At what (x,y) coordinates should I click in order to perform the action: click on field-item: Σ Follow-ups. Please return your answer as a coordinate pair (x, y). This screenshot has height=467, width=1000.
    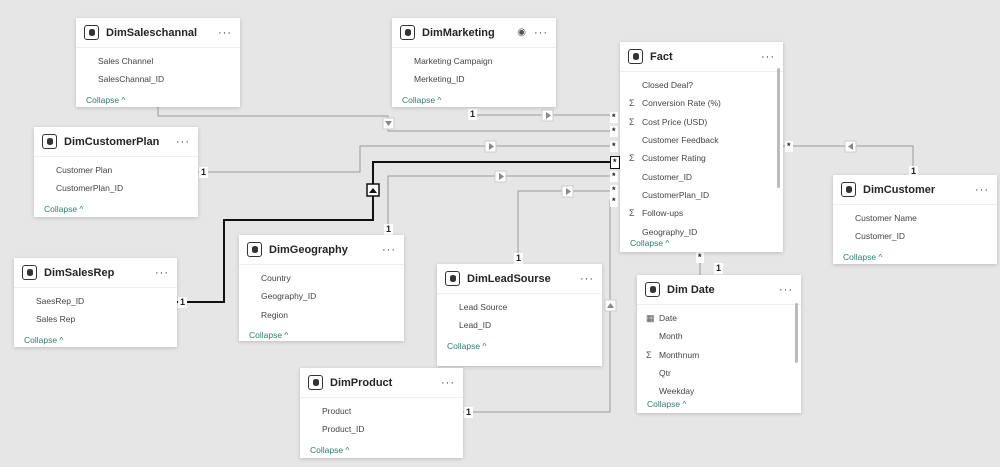
    Looking at the image, I should click on (701, 213).